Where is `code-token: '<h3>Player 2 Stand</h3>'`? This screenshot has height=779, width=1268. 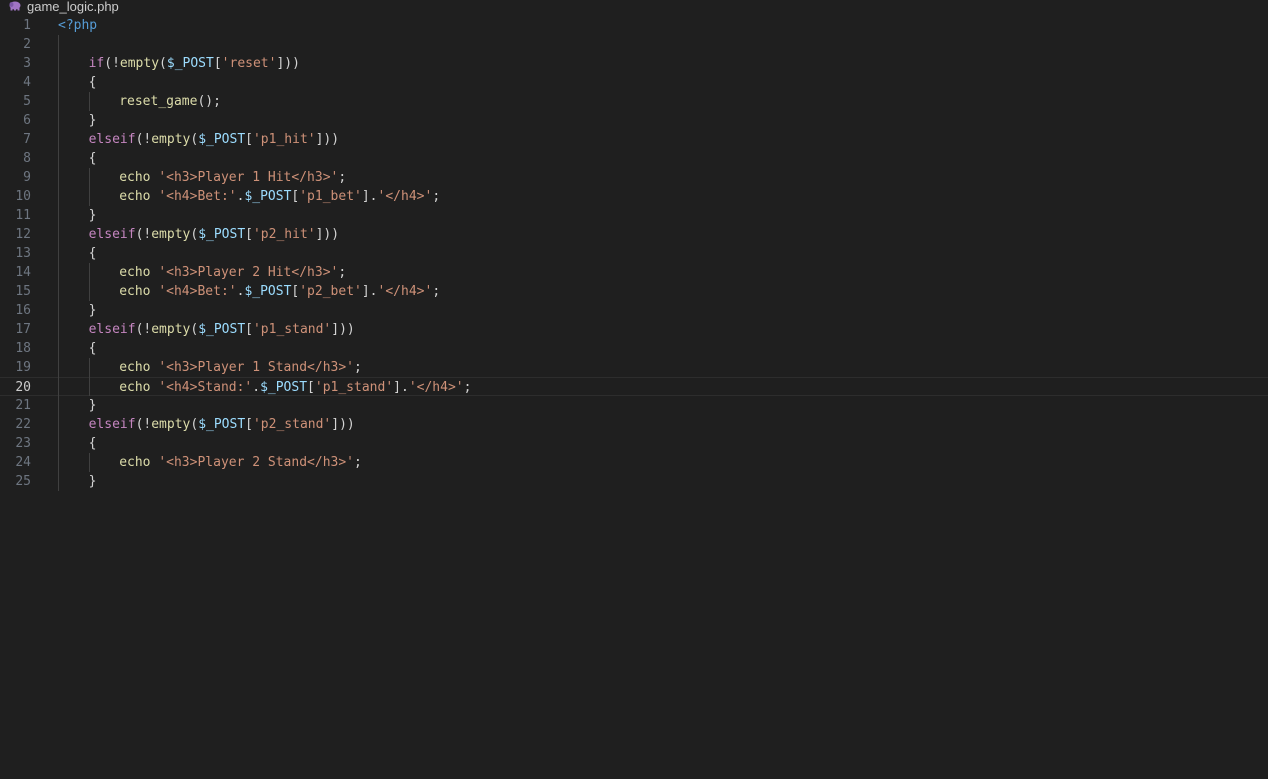 code-token: '<h3>Player 2 Stand</h3>' is located at coordinates (256, 462).